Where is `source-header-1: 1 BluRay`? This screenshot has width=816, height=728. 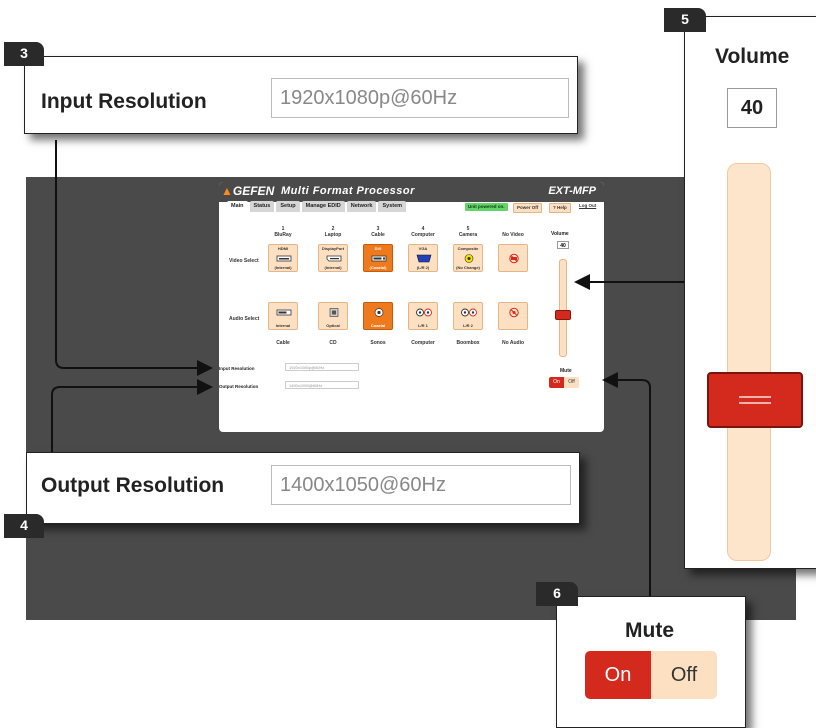 source-header-1: 1 BluRay is located at coordinates (283, 232).